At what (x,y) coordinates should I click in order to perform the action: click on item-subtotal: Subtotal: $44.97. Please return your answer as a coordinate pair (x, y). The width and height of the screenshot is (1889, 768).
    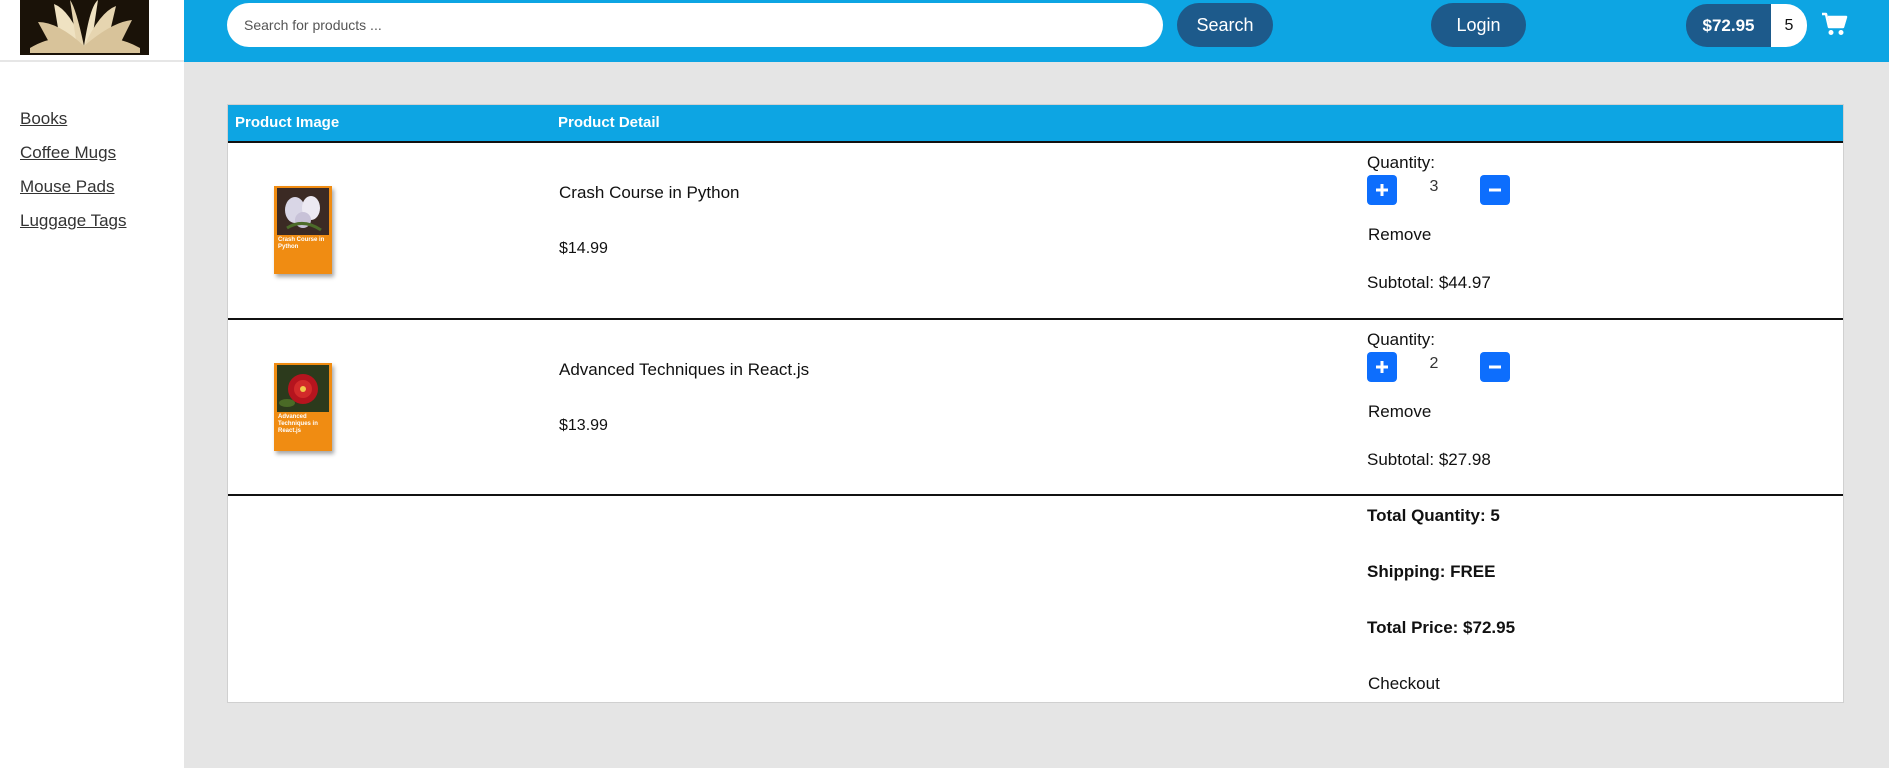
    Looking at the image, I should click on (1429, 282).